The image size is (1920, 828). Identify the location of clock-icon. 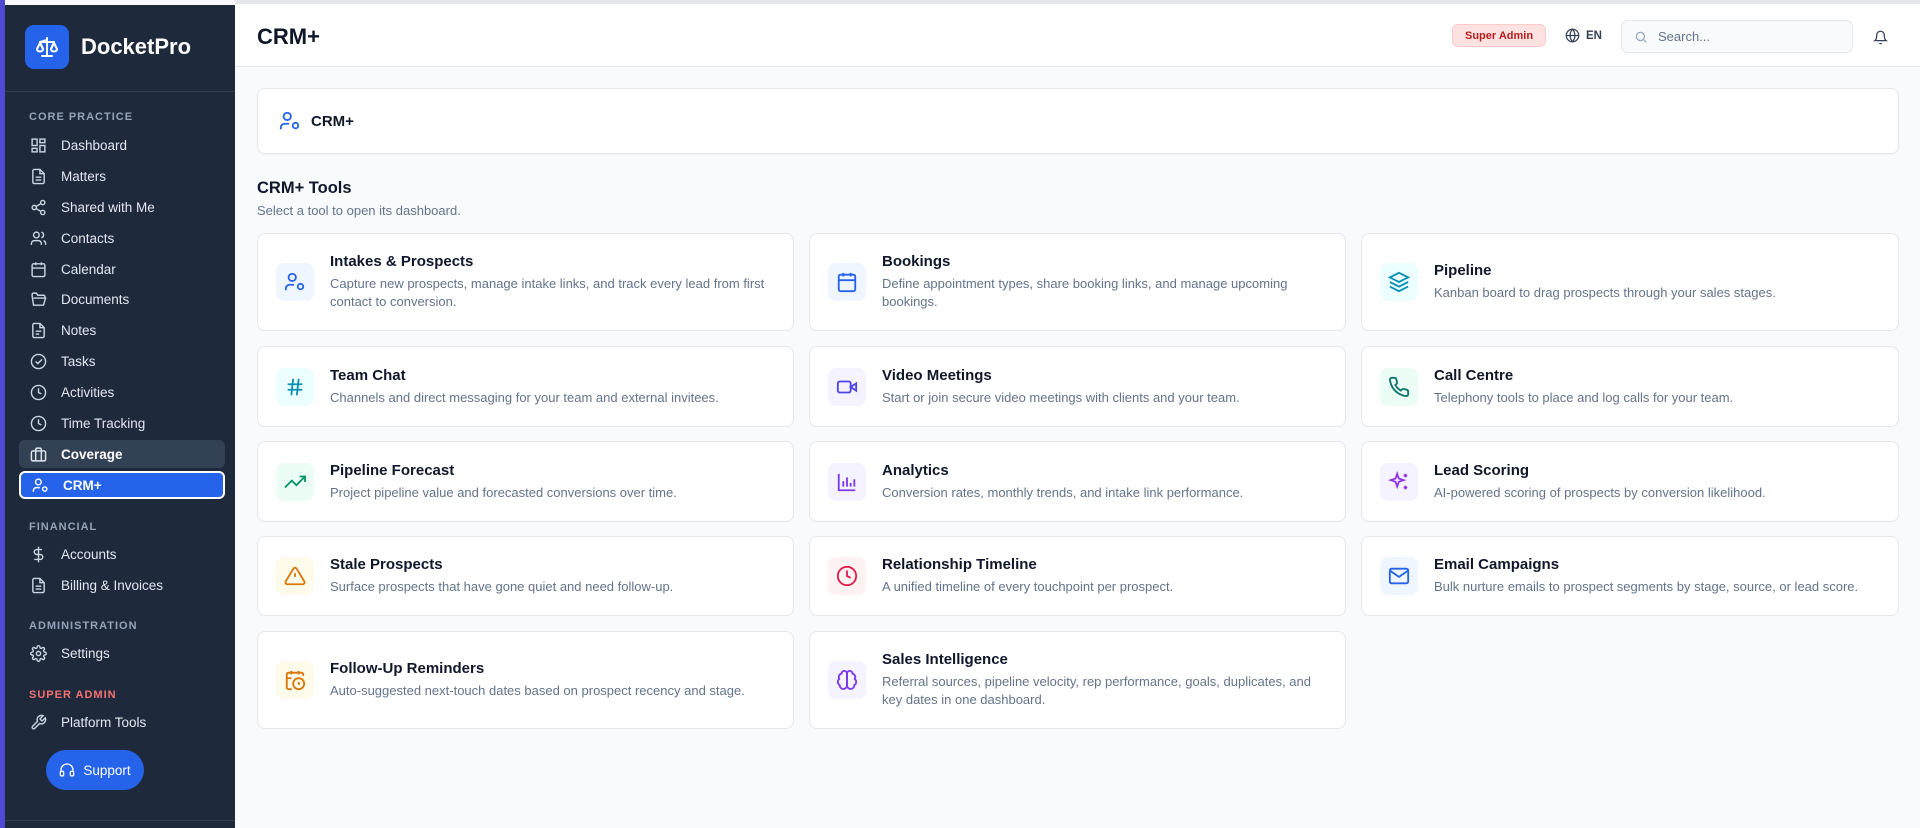
(38, 423).